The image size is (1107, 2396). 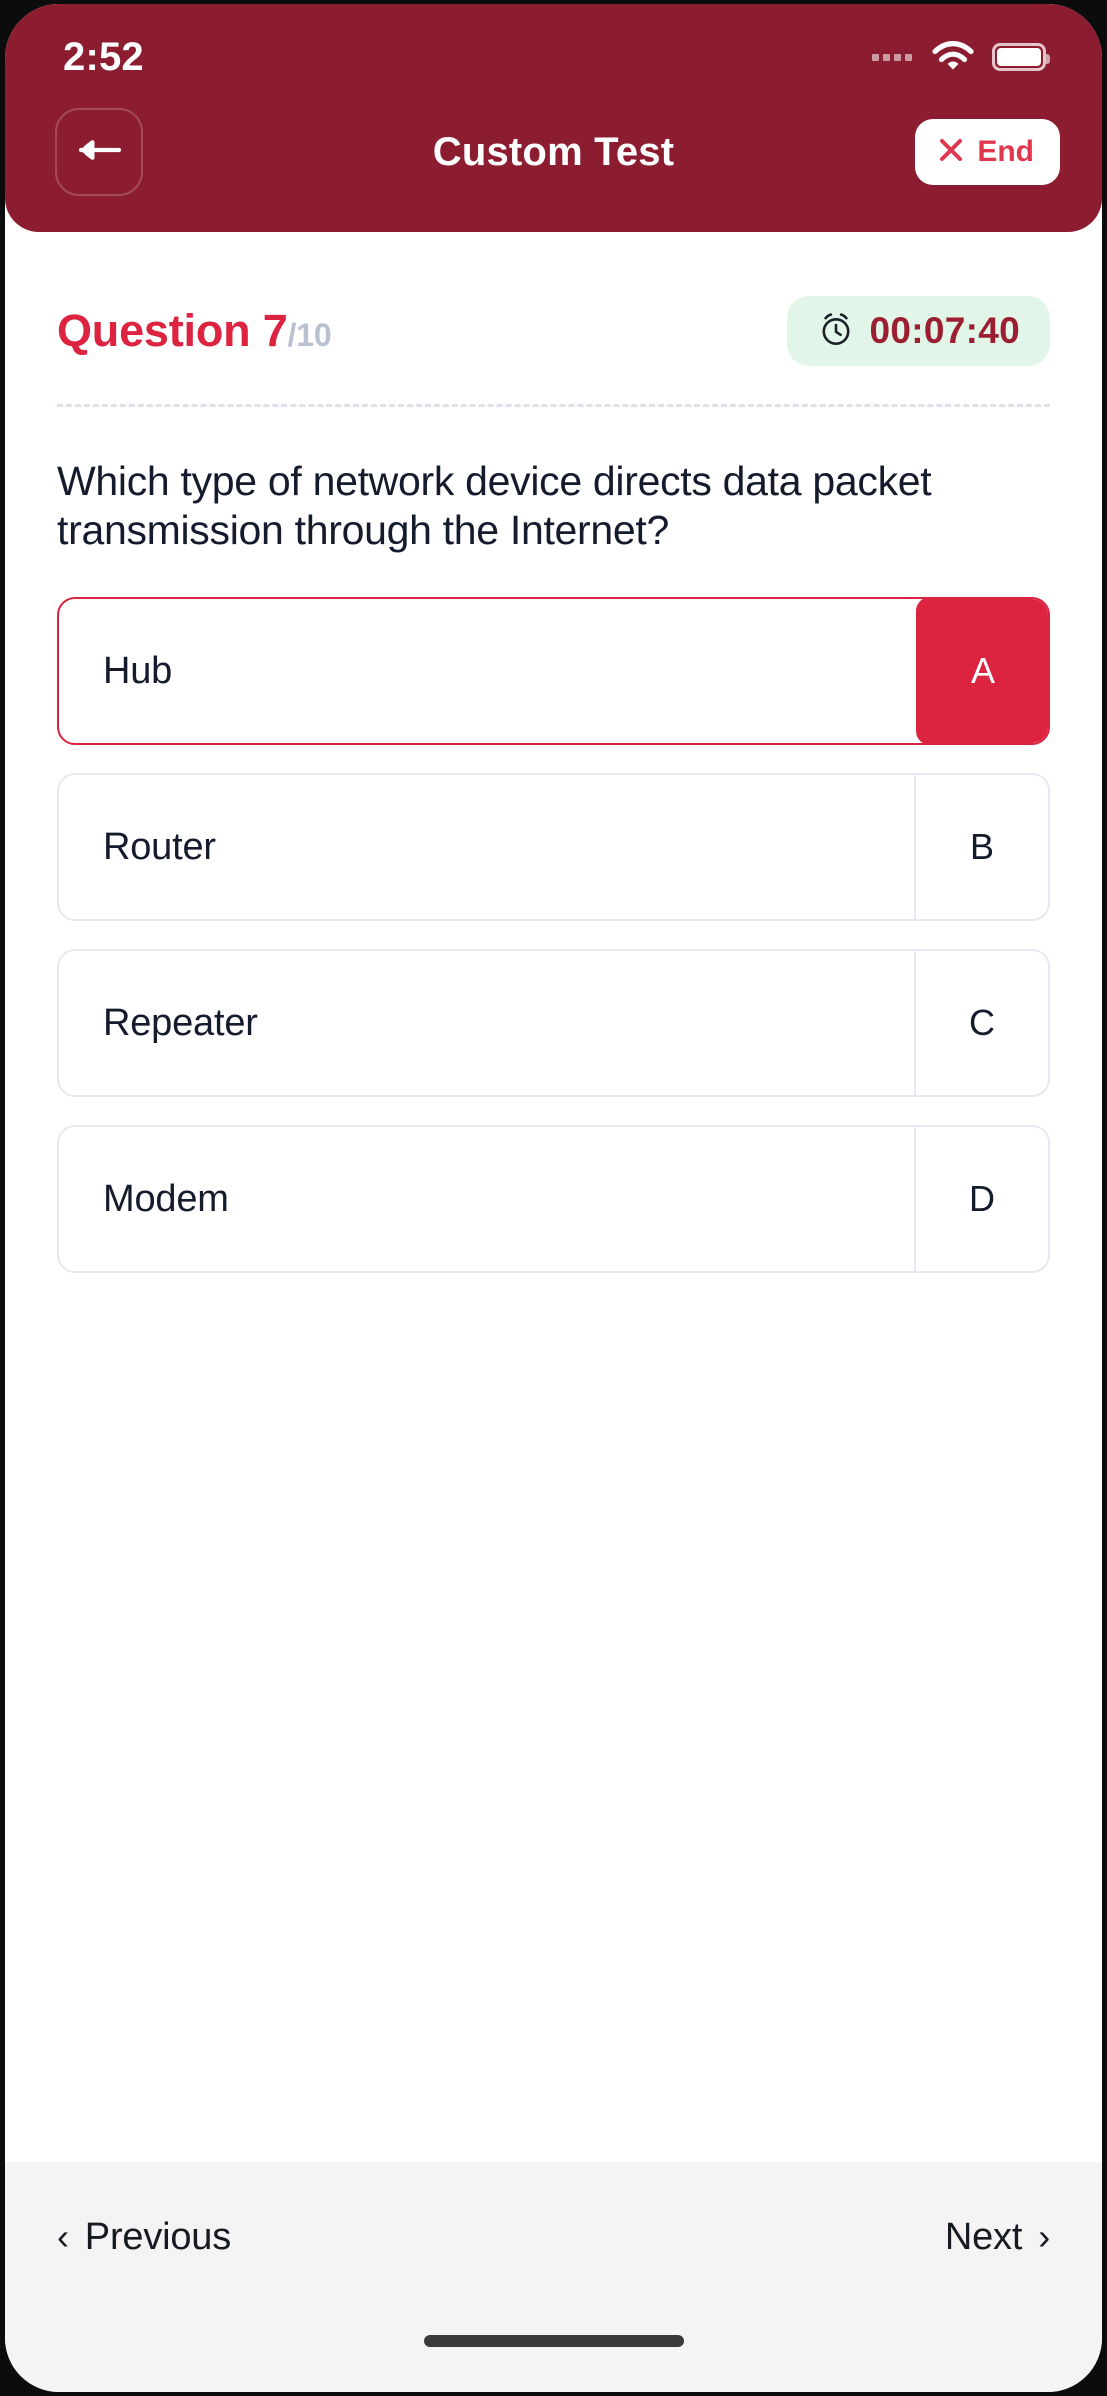 I want to click on answer-option-c-label: Repeater, so click(x=180, y=1022).